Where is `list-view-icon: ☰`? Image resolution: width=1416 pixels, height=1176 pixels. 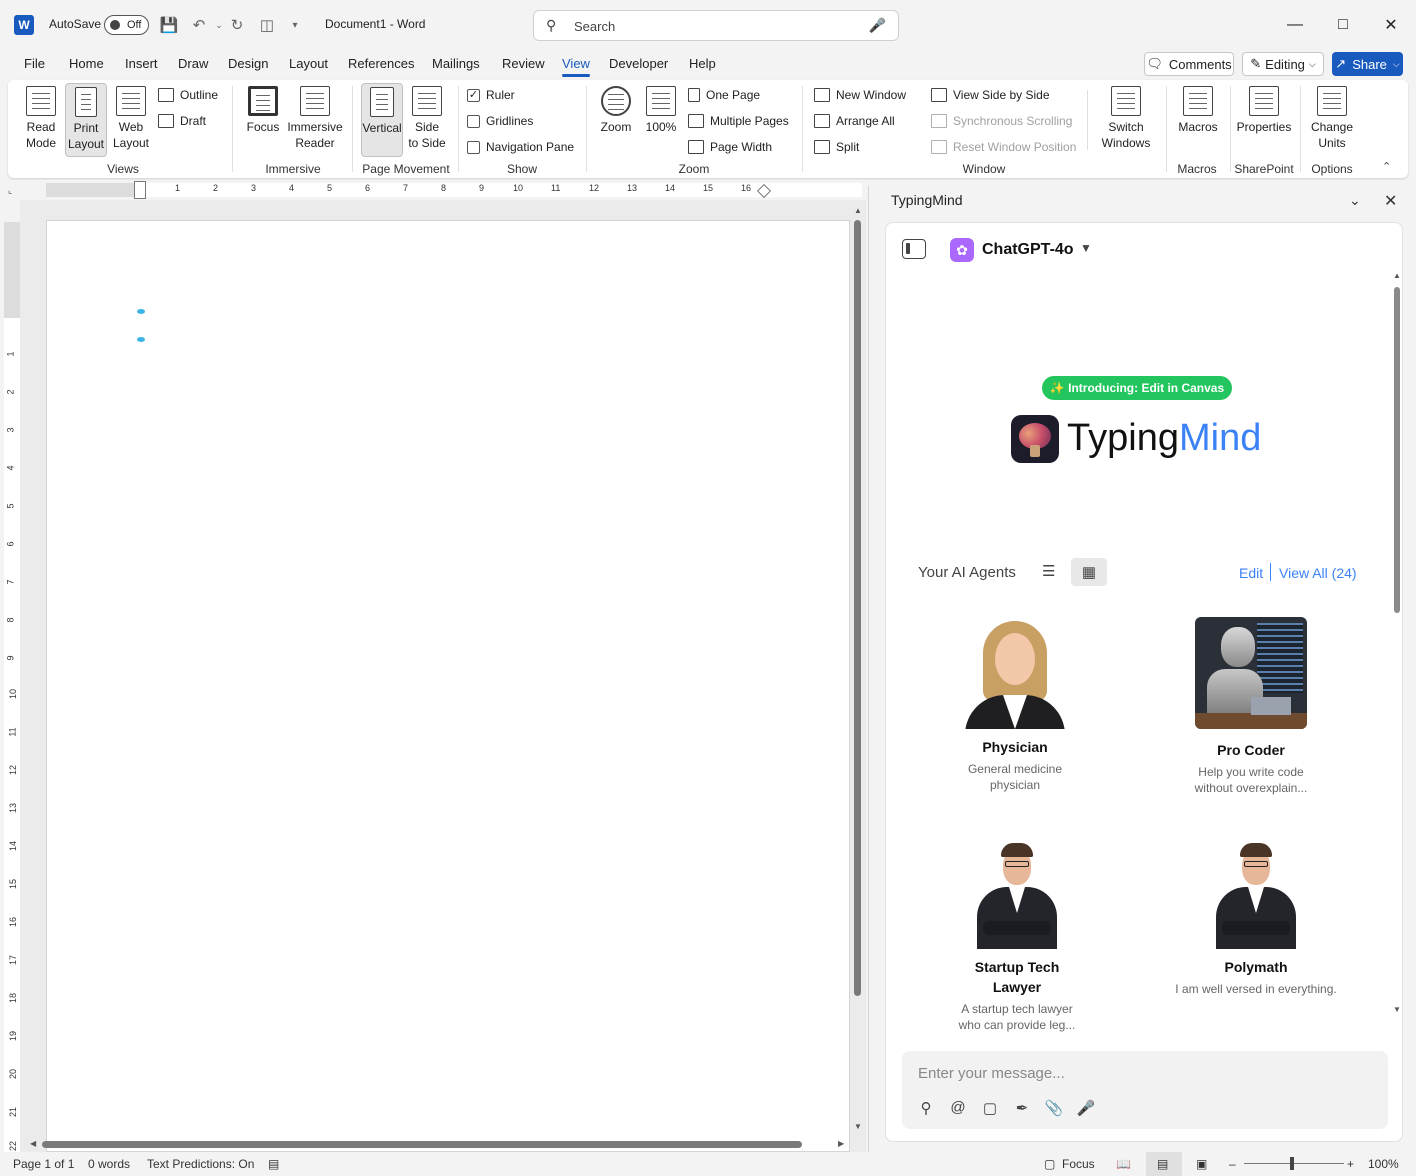 list-view-icon: ☰ is located at coordinates (1052, 572).